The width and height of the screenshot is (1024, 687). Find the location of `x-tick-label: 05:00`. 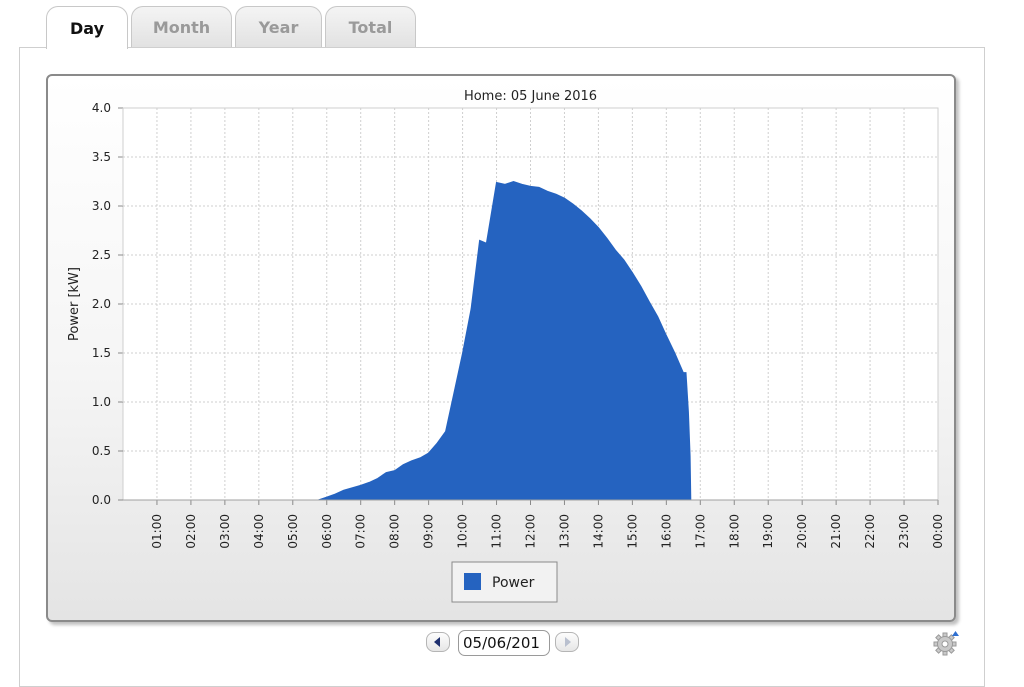

x-tick-label: 05:00 is located at coordinates (293, 531).